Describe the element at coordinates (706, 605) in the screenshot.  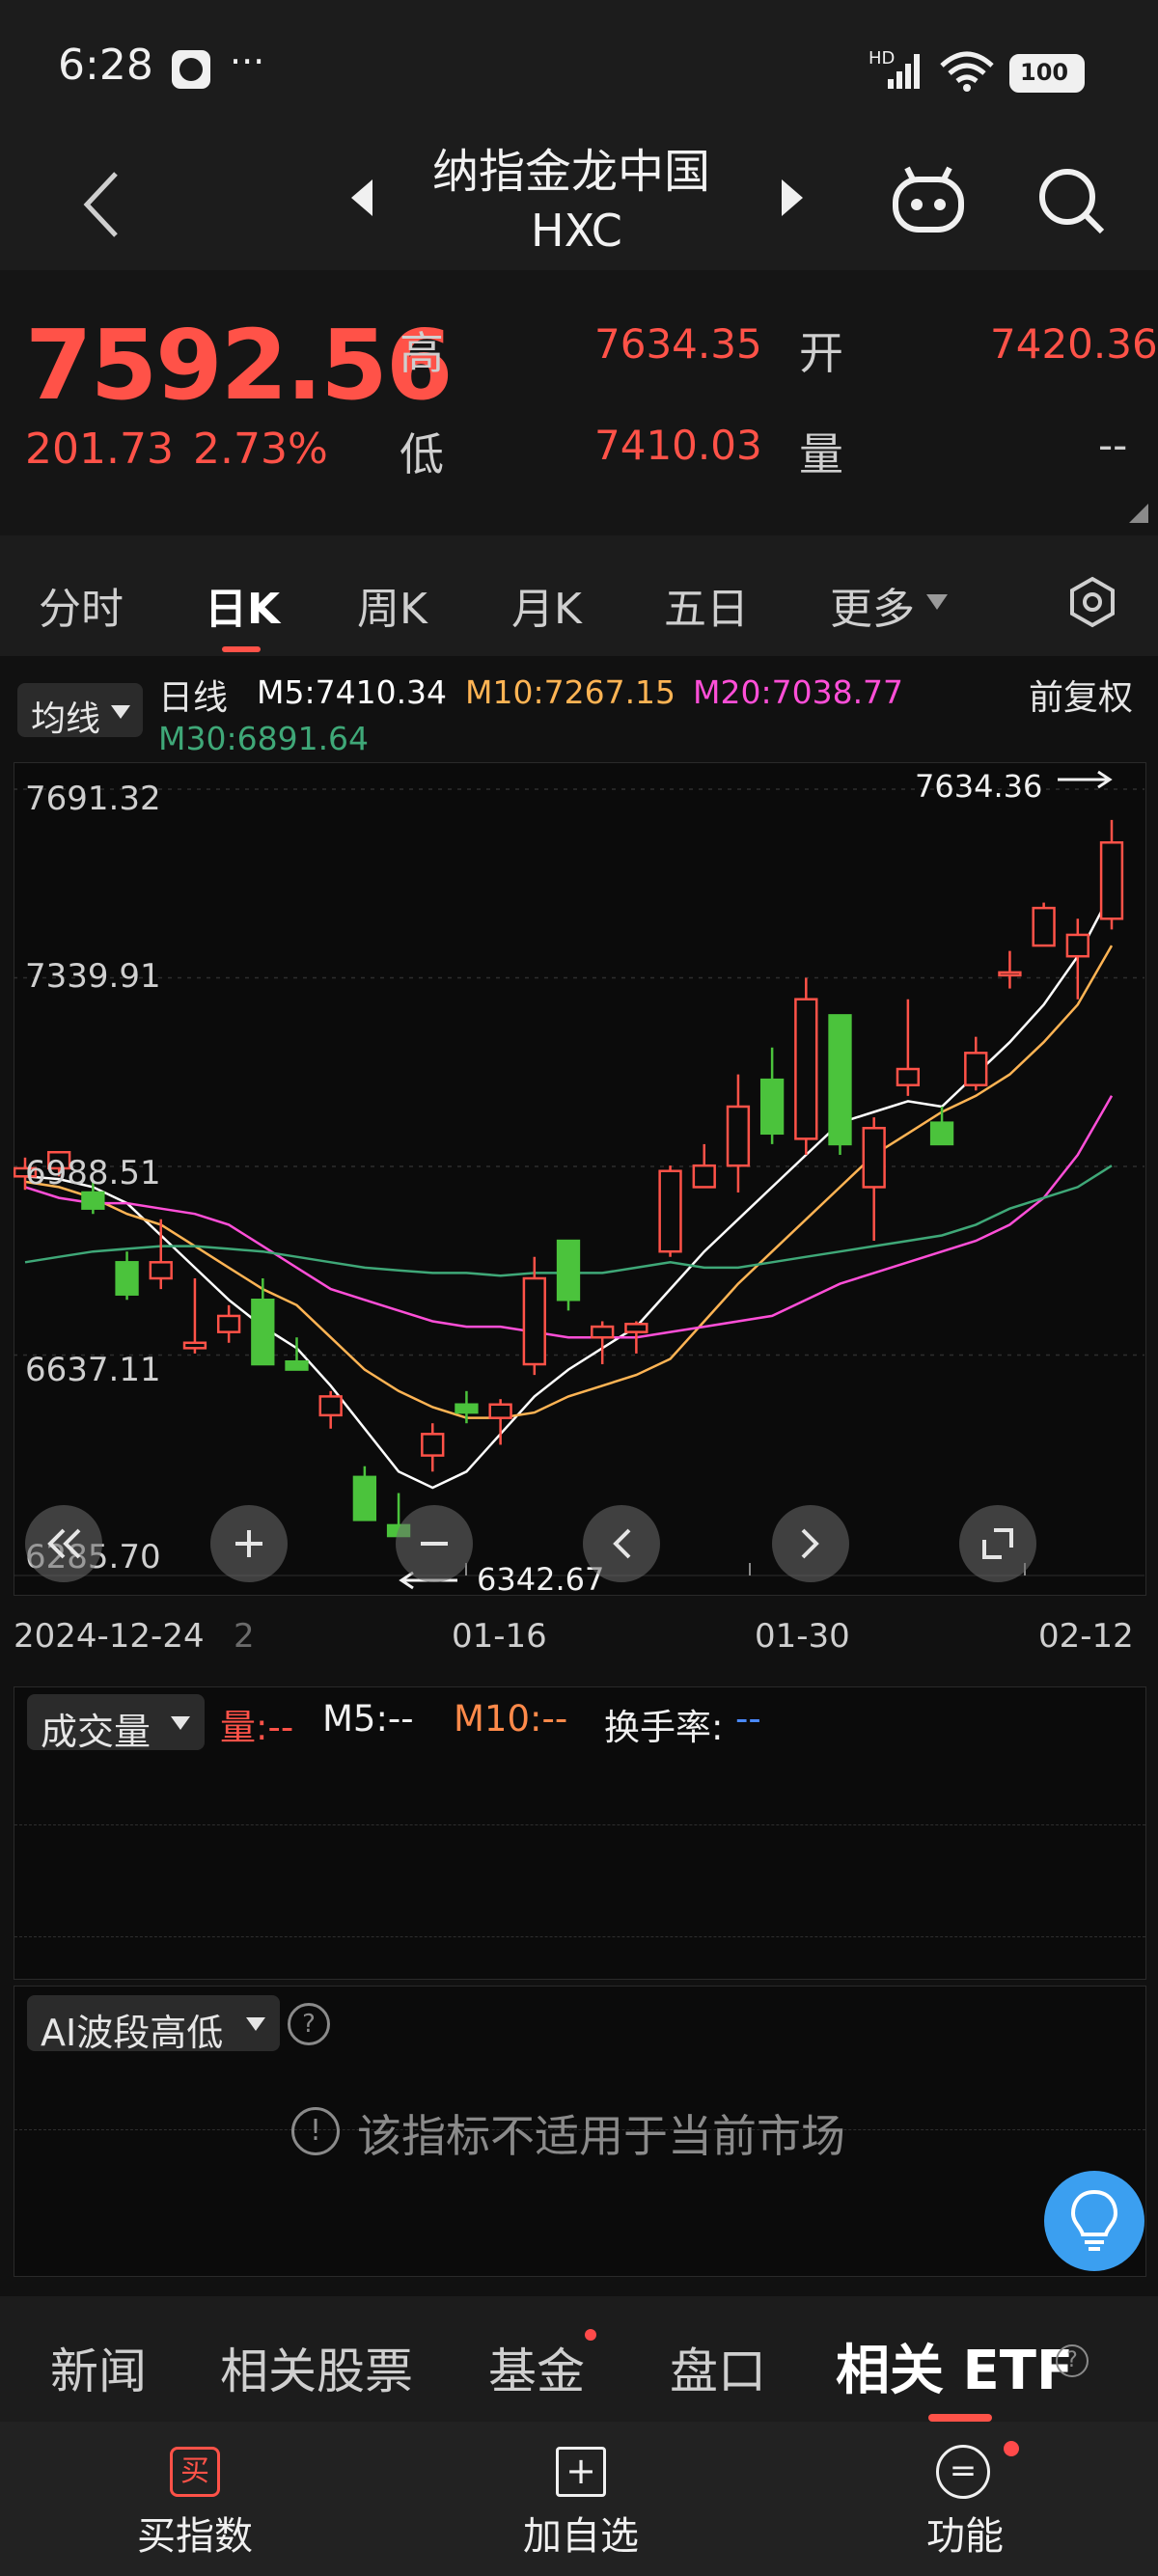
I see `tab-five-day: 五日` at that location.